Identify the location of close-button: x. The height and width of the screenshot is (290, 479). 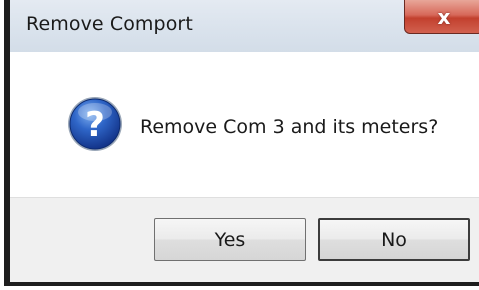
(441, 17).